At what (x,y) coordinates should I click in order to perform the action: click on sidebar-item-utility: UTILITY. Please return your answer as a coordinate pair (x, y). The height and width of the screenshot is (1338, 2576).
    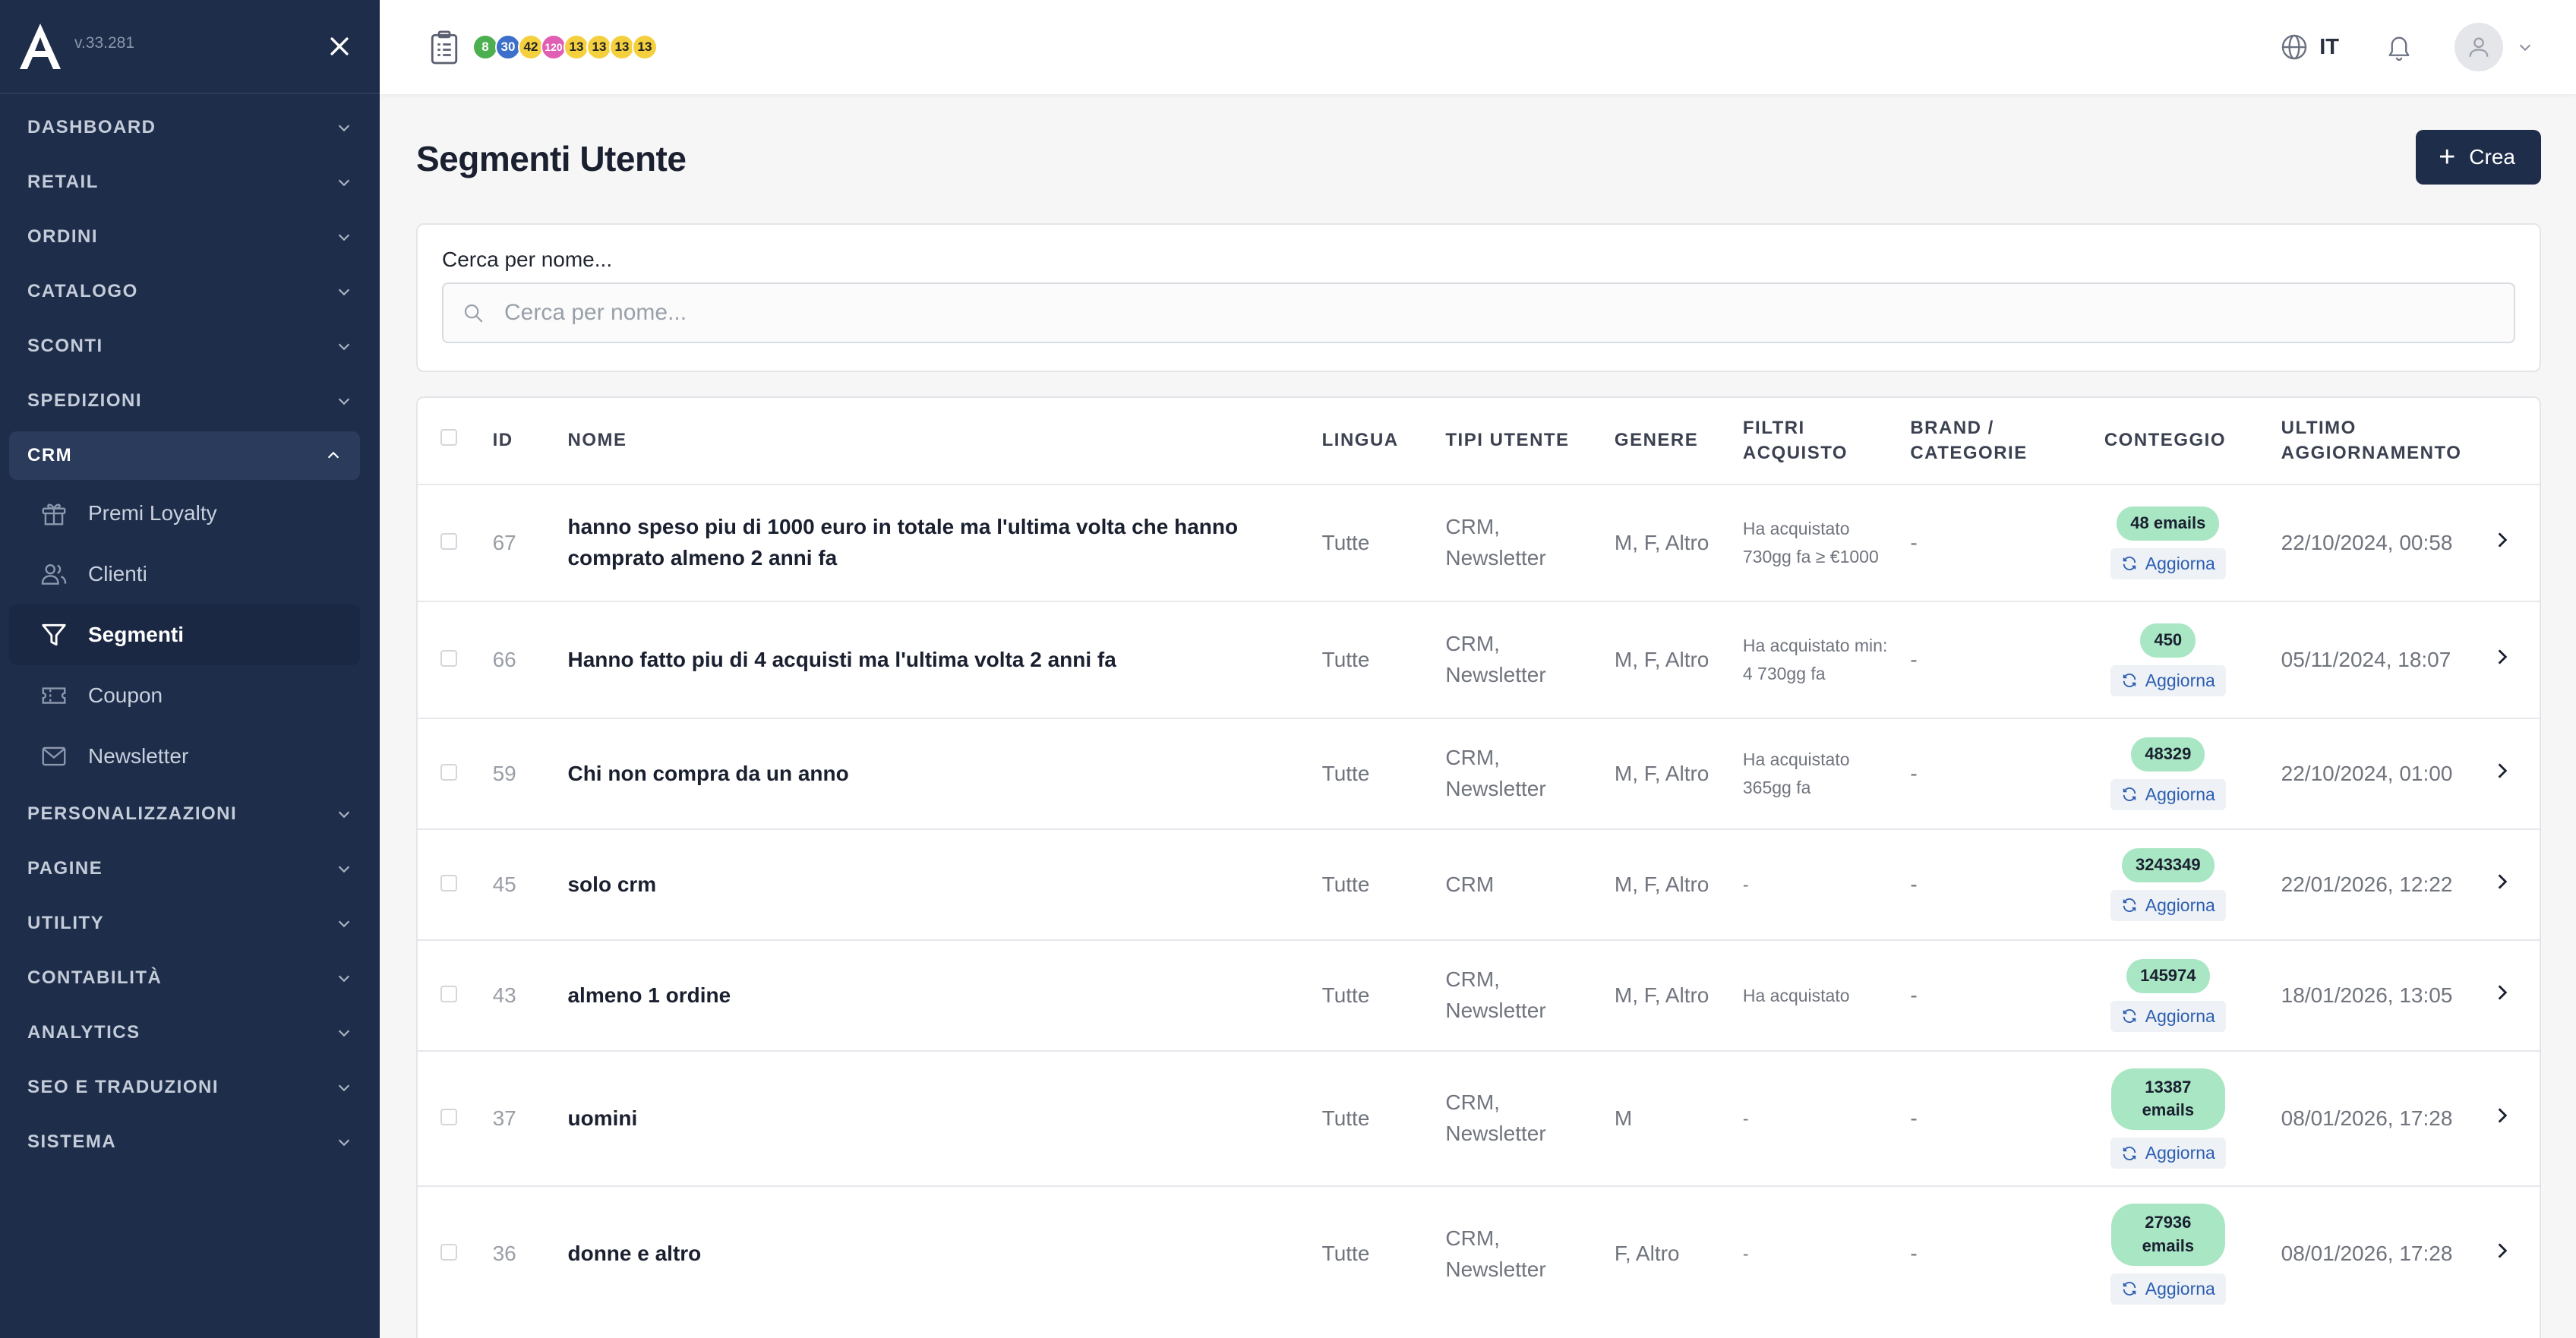
    Looking at the image, I should click on (190, 923).